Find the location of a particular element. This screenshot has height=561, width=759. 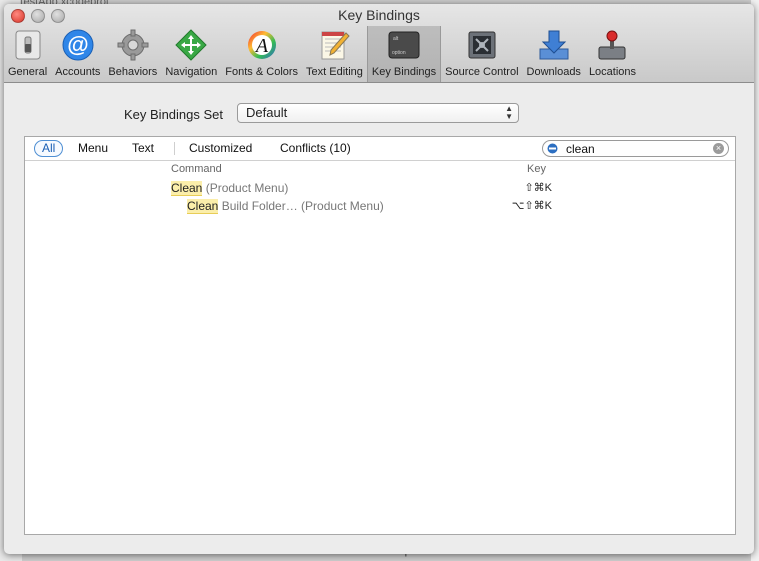

command-menu: Build Folder… (Product Menu) is located at coordinates (301, 206).